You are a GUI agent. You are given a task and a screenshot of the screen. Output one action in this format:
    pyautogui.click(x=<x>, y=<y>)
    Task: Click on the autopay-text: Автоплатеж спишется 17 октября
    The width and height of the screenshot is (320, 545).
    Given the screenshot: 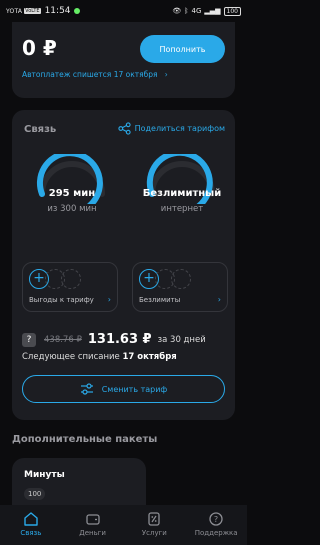 What is the action you would take?
    pyautogui.click(x=90, y=74)
    